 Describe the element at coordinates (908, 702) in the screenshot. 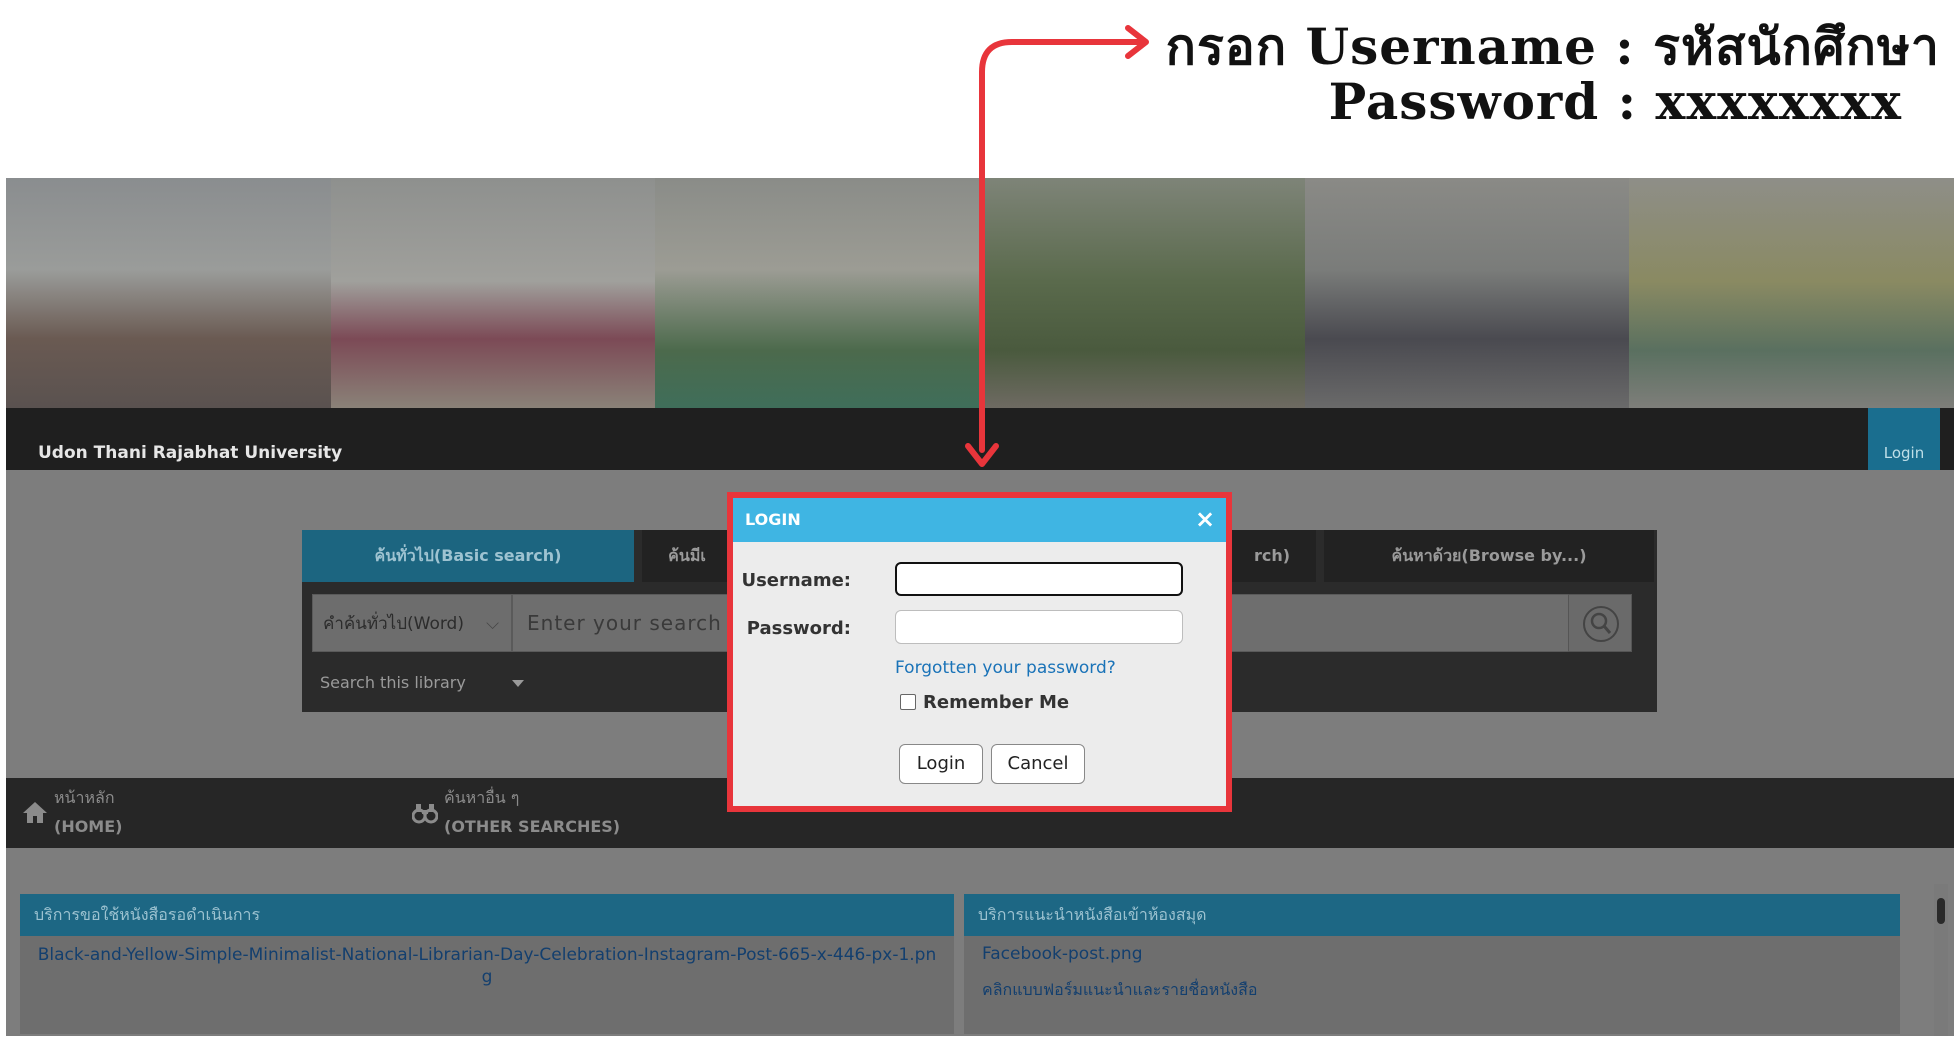

I see `remember-me-checkbox` at that location.